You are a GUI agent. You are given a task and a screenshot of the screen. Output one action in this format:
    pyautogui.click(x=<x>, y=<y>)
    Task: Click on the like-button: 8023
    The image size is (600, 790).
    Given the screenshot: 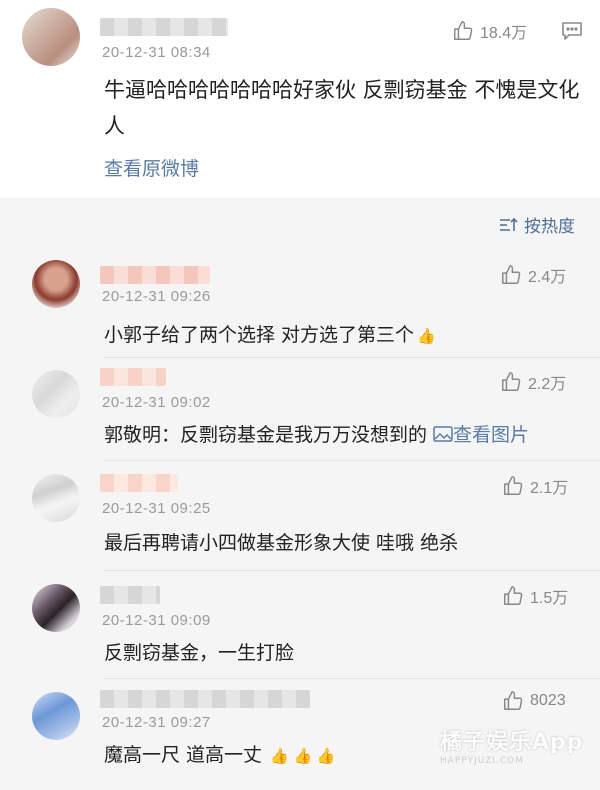 What is the action you would take?
    pyautogui.click(x=534, y=701)
    